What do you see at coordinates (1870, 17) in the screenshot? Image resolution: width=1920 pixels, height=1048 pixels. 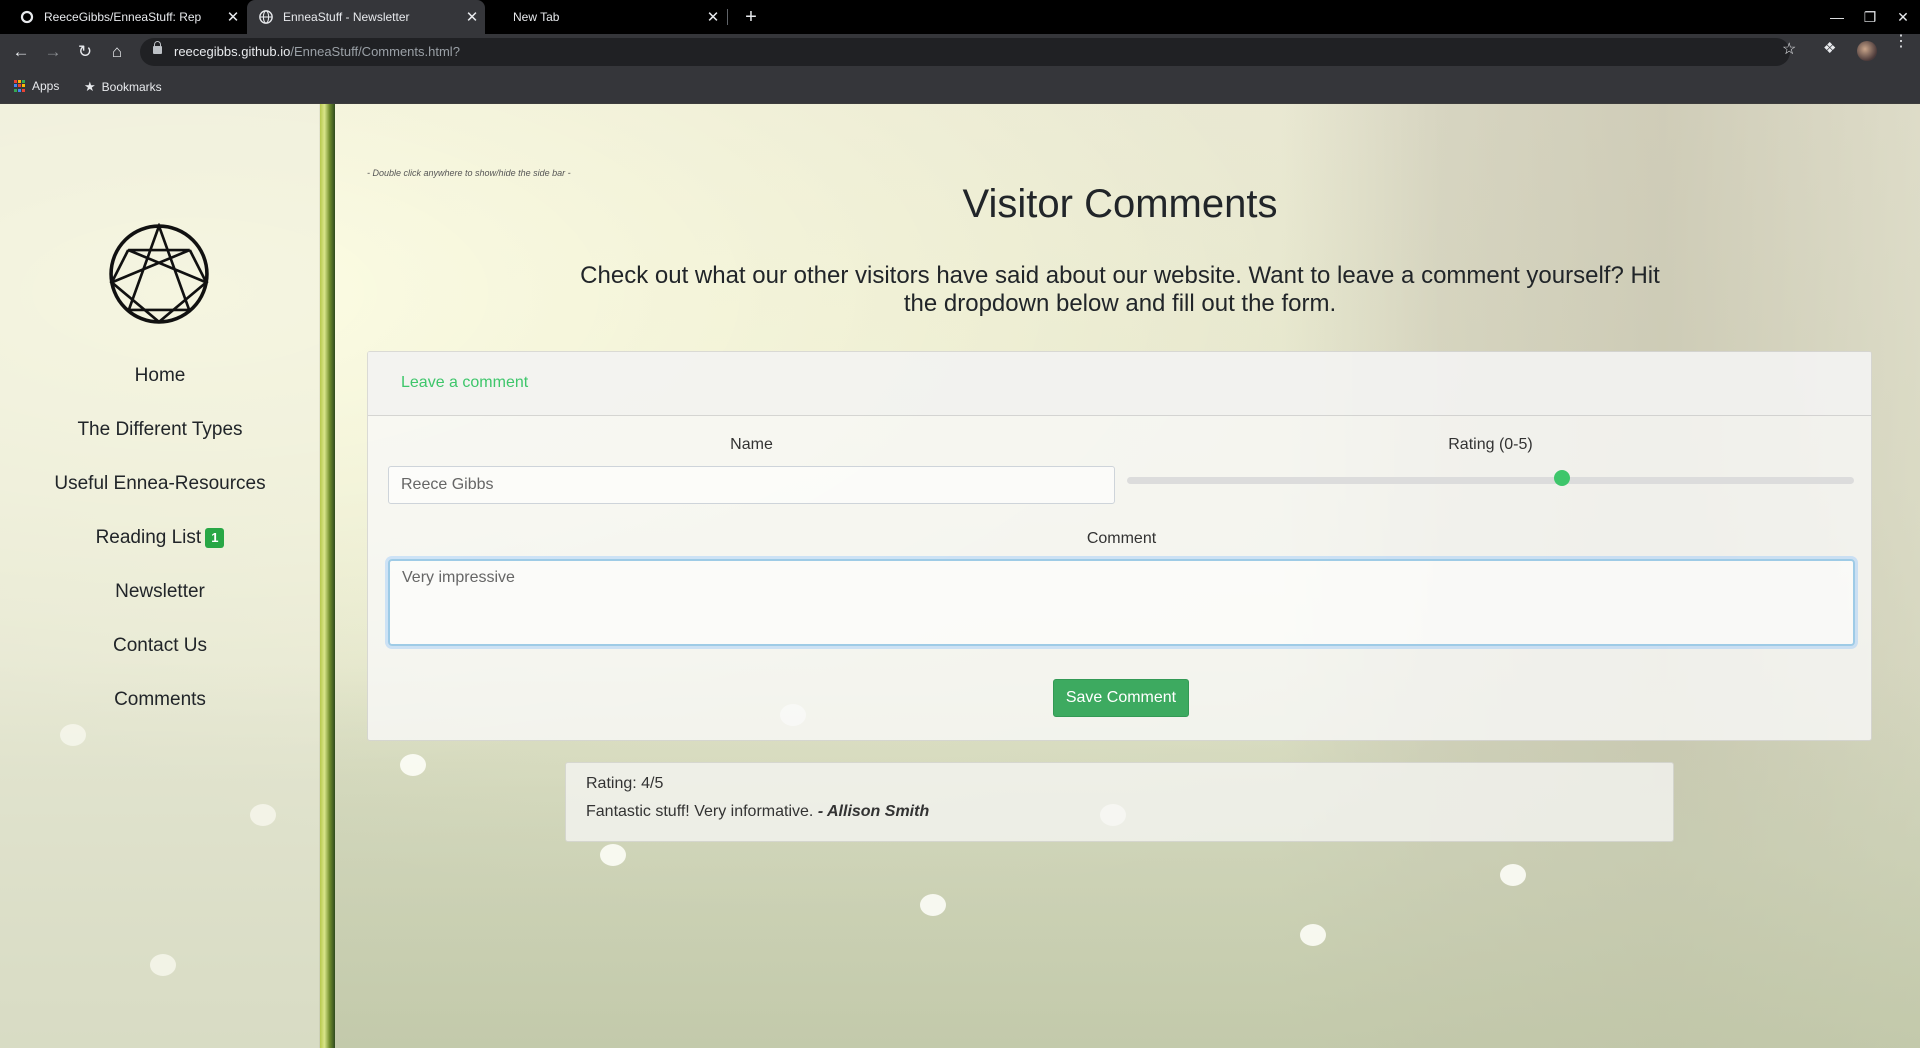 I see `maximize-icon: ❐` at bounding box center [1870, 17].